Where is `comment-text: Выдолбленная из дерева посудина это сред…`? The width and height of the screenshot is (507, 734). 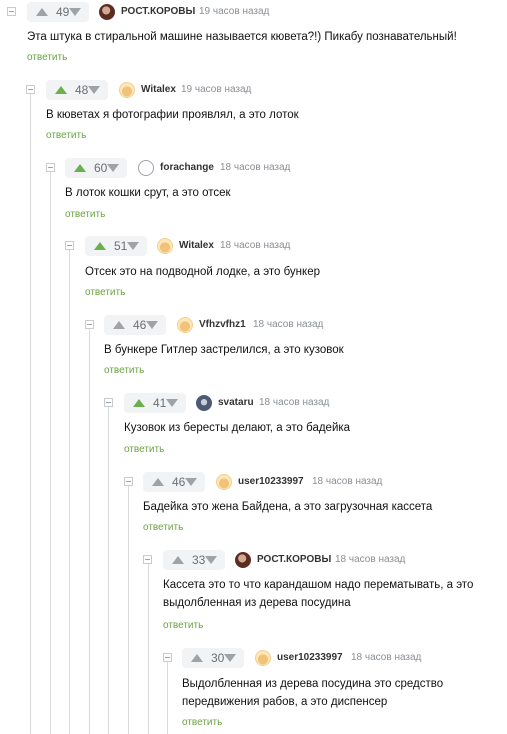 comment-text: Выдолбленная из дерева посудина это сред… is located at coordinates (312, 693).